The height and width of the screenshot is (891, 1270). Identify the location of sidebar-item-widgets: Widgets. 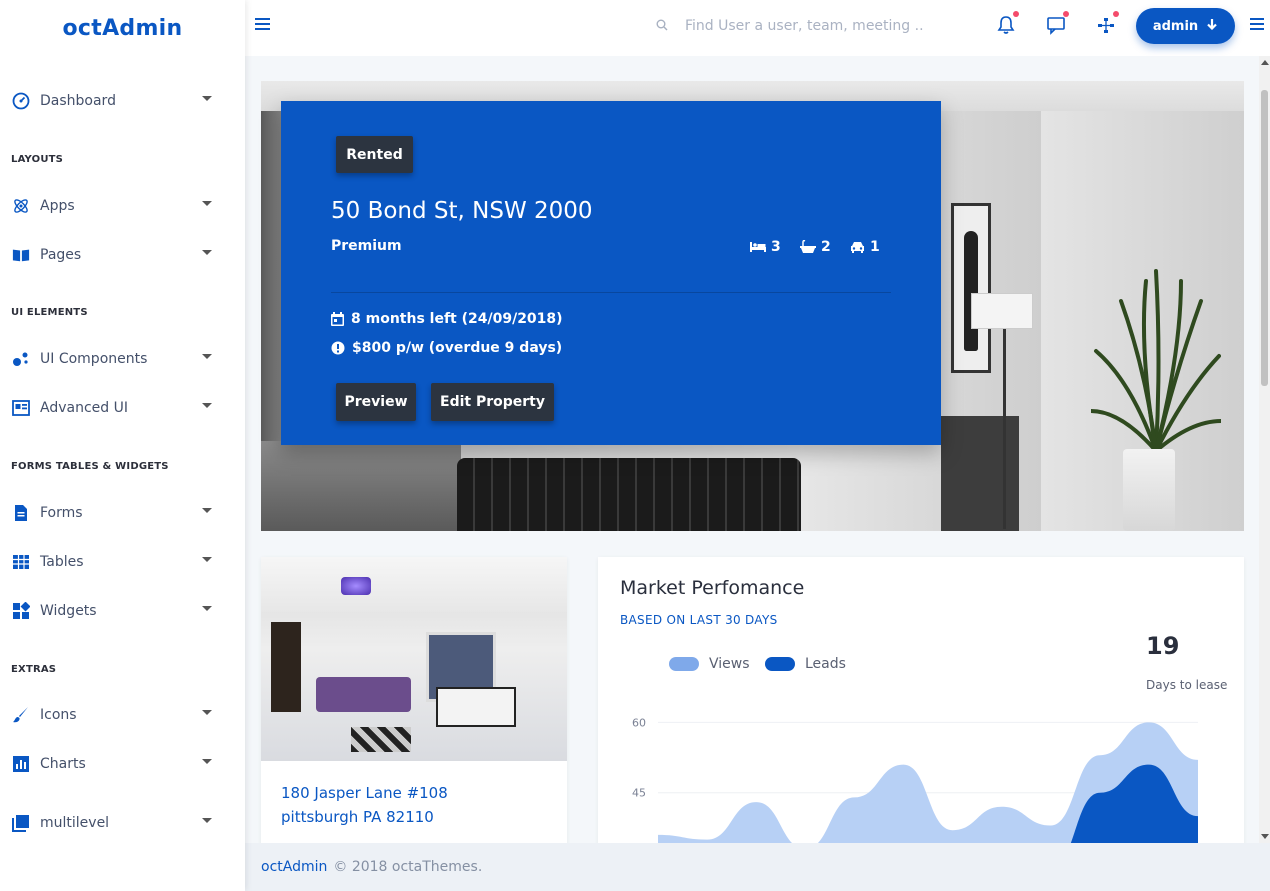
(122, 611).